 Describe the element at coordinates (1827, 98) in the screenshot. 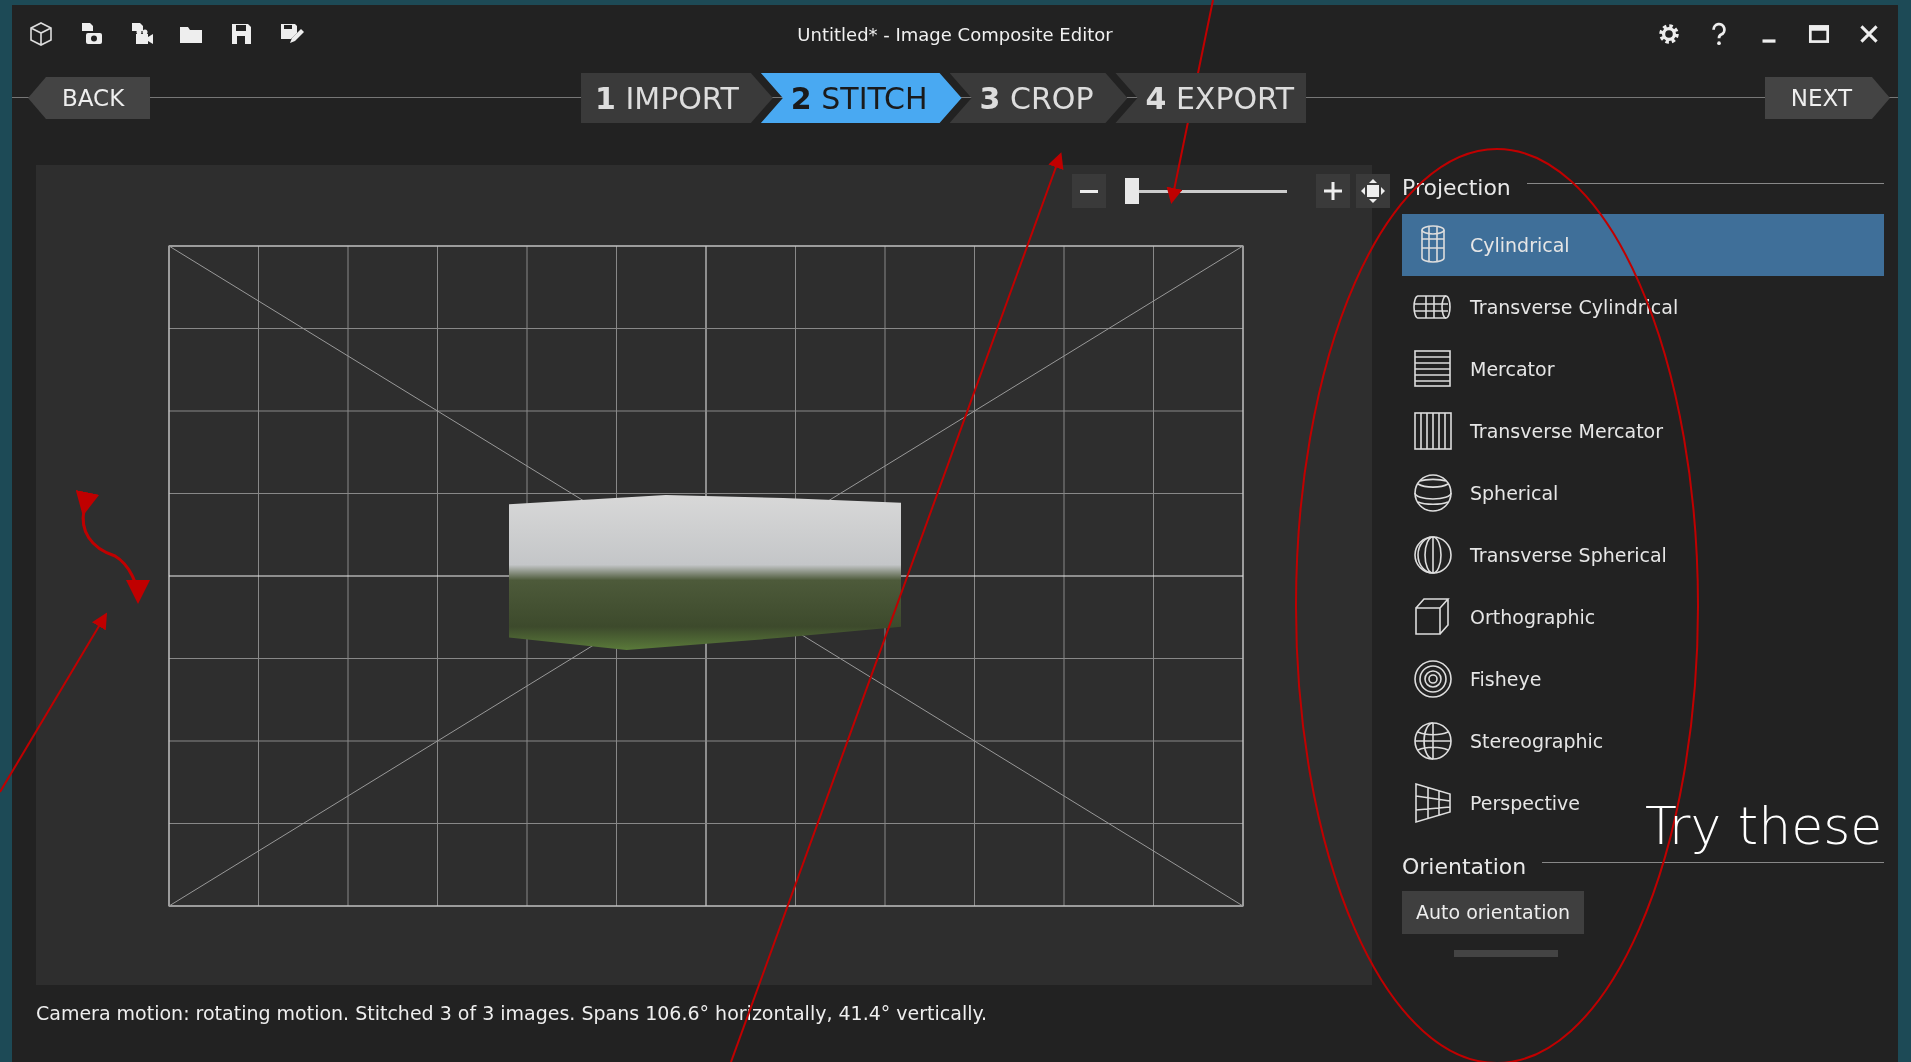

I see `next-button: NEXT` at that location.